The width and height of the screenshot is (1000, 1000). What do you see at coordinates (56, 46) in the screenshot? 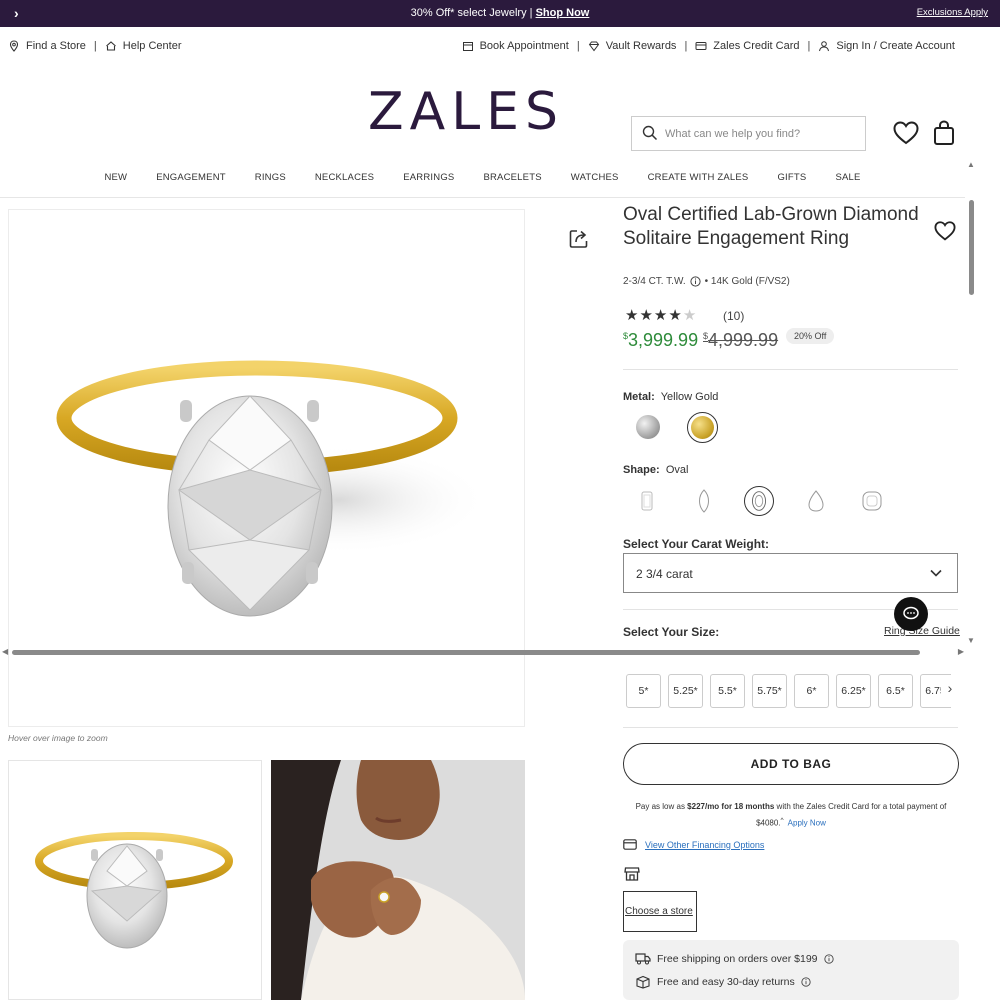
I see `find-store-link: Find a Store` at bounding box center [56, 46].